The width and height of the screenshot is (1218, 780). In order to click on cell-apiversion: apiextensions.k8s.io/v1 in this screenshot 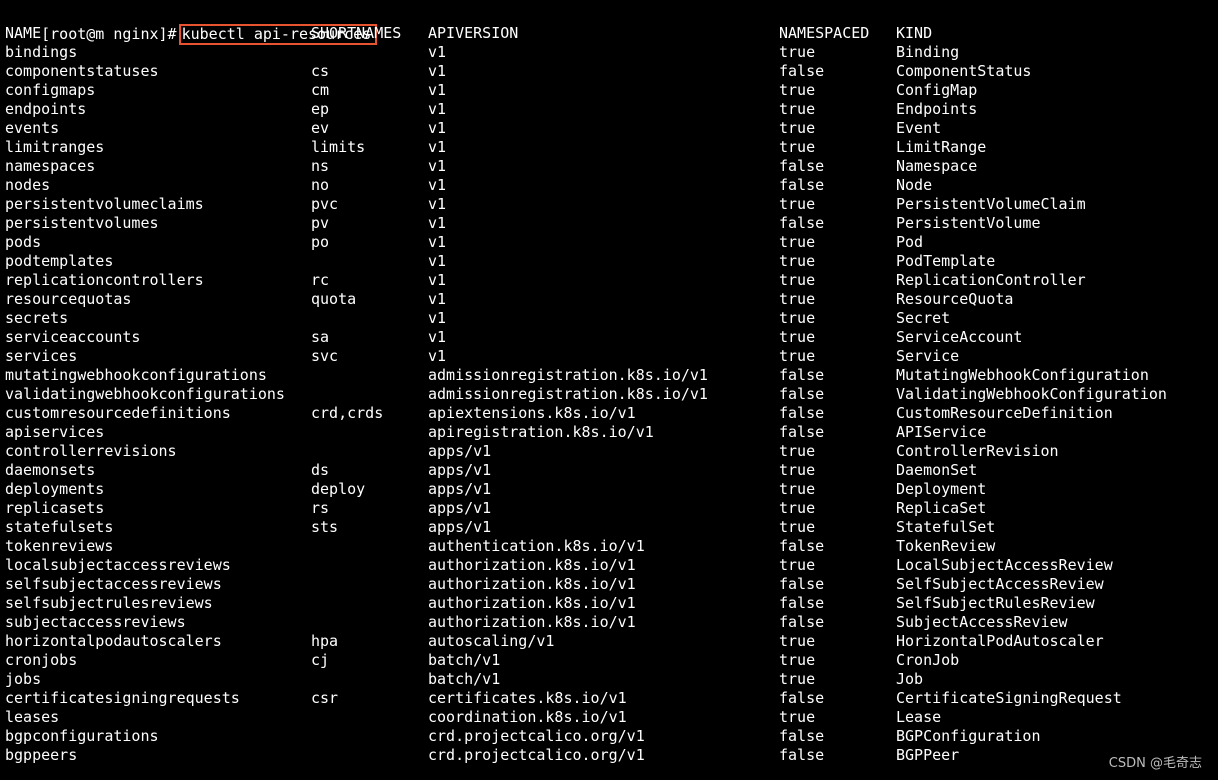, I will do `click(532, 413)`.